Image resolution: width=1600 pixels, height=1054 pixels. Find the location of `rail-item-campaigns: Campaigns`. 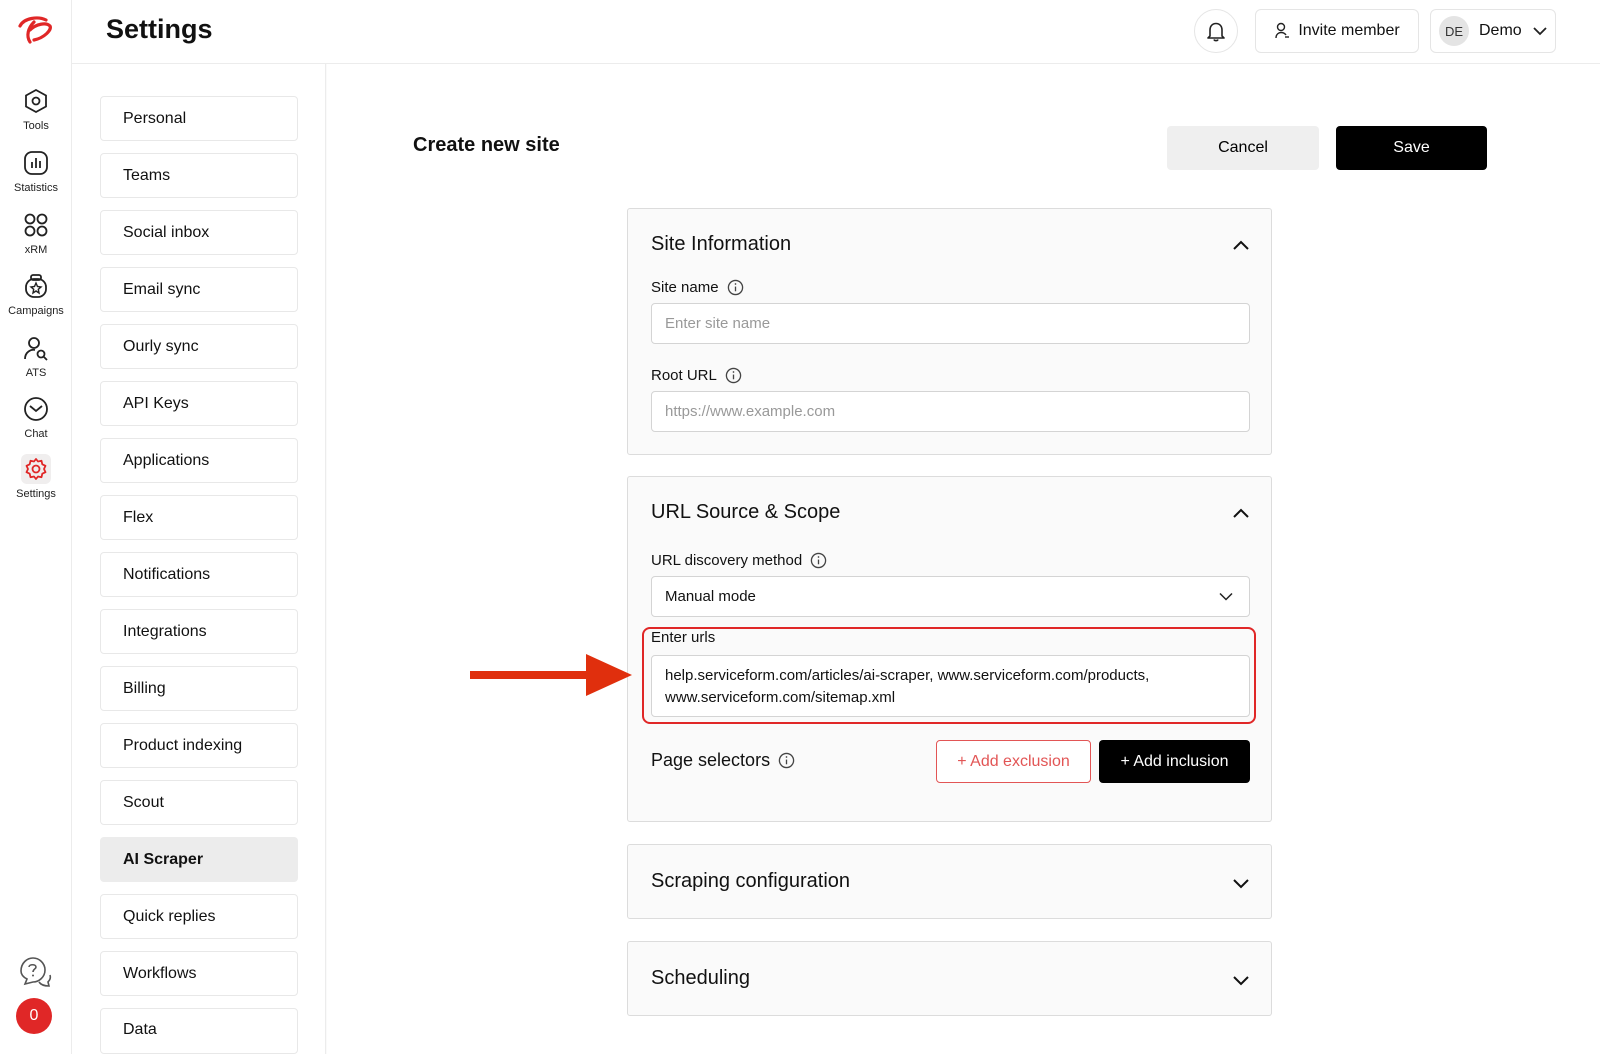

rail-item-campaigns: Campaigns is located at coordinates (36, 294).